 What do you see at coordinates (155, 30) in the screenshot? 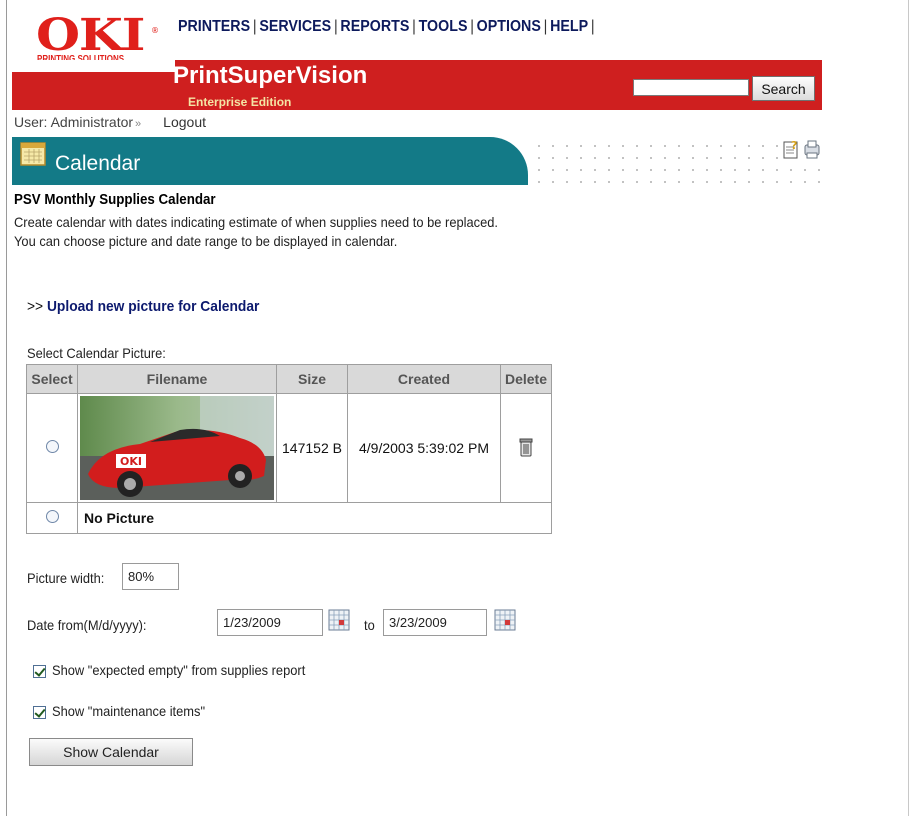
I see `logo-registered-mark: ®` at bounding box center [155, 30].